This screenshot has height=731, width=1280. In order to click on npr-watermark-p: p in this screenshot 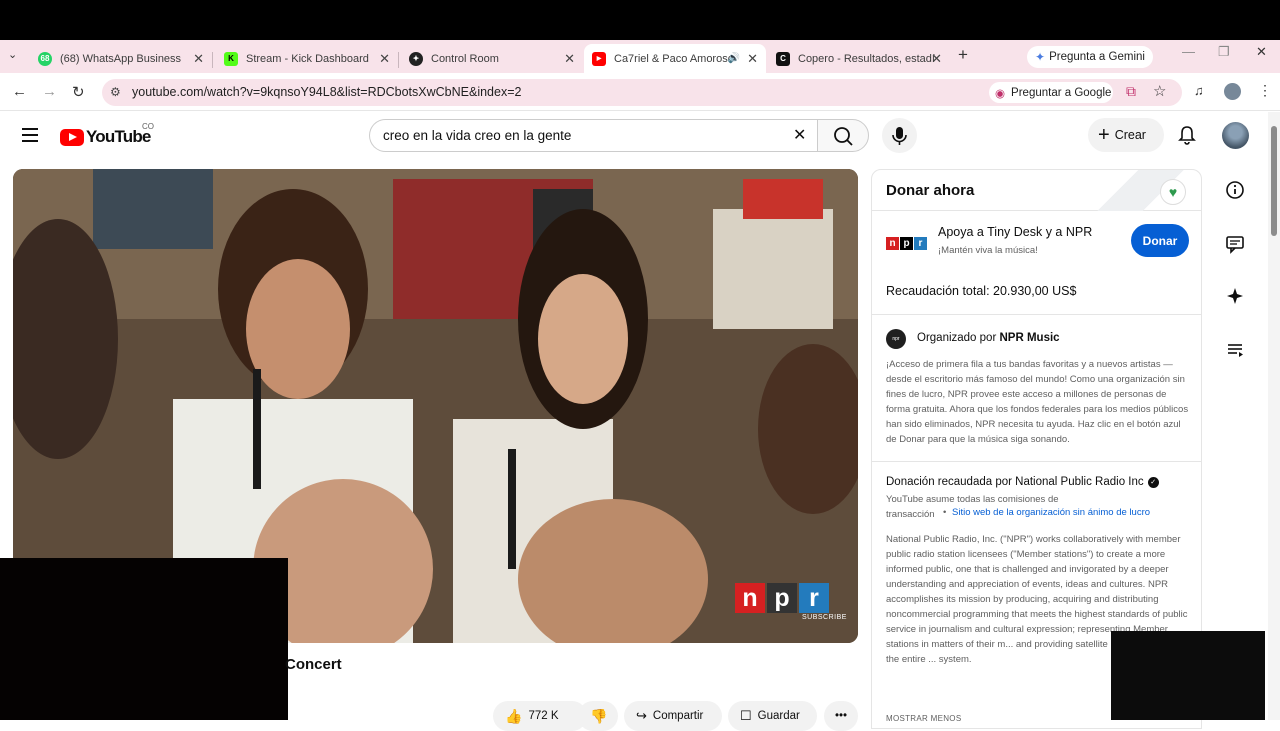, I will do `click(782, 598)`.